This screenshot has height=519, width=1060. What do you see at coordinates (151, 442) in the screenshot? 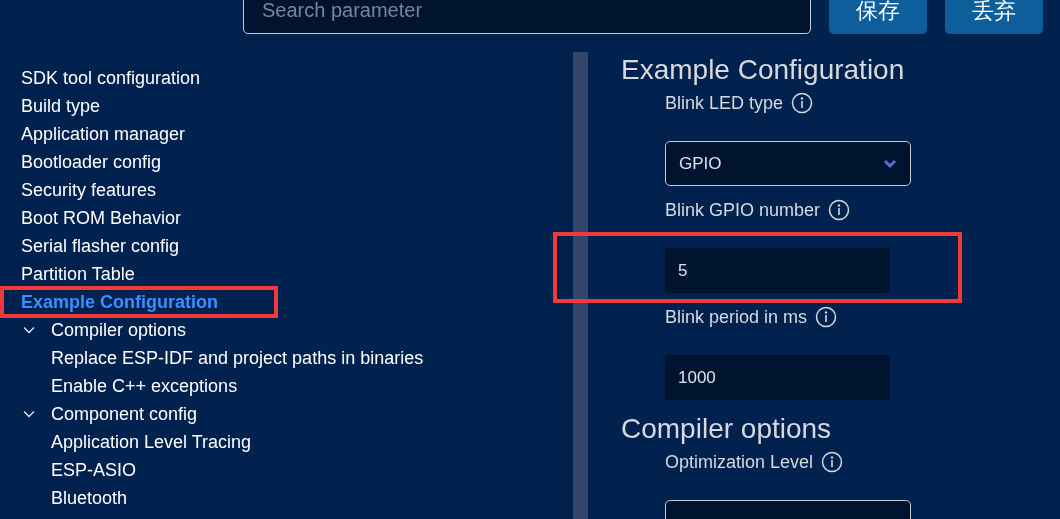
I see `tree-item: Application Level Tracing` at bounding box center [151, 442].